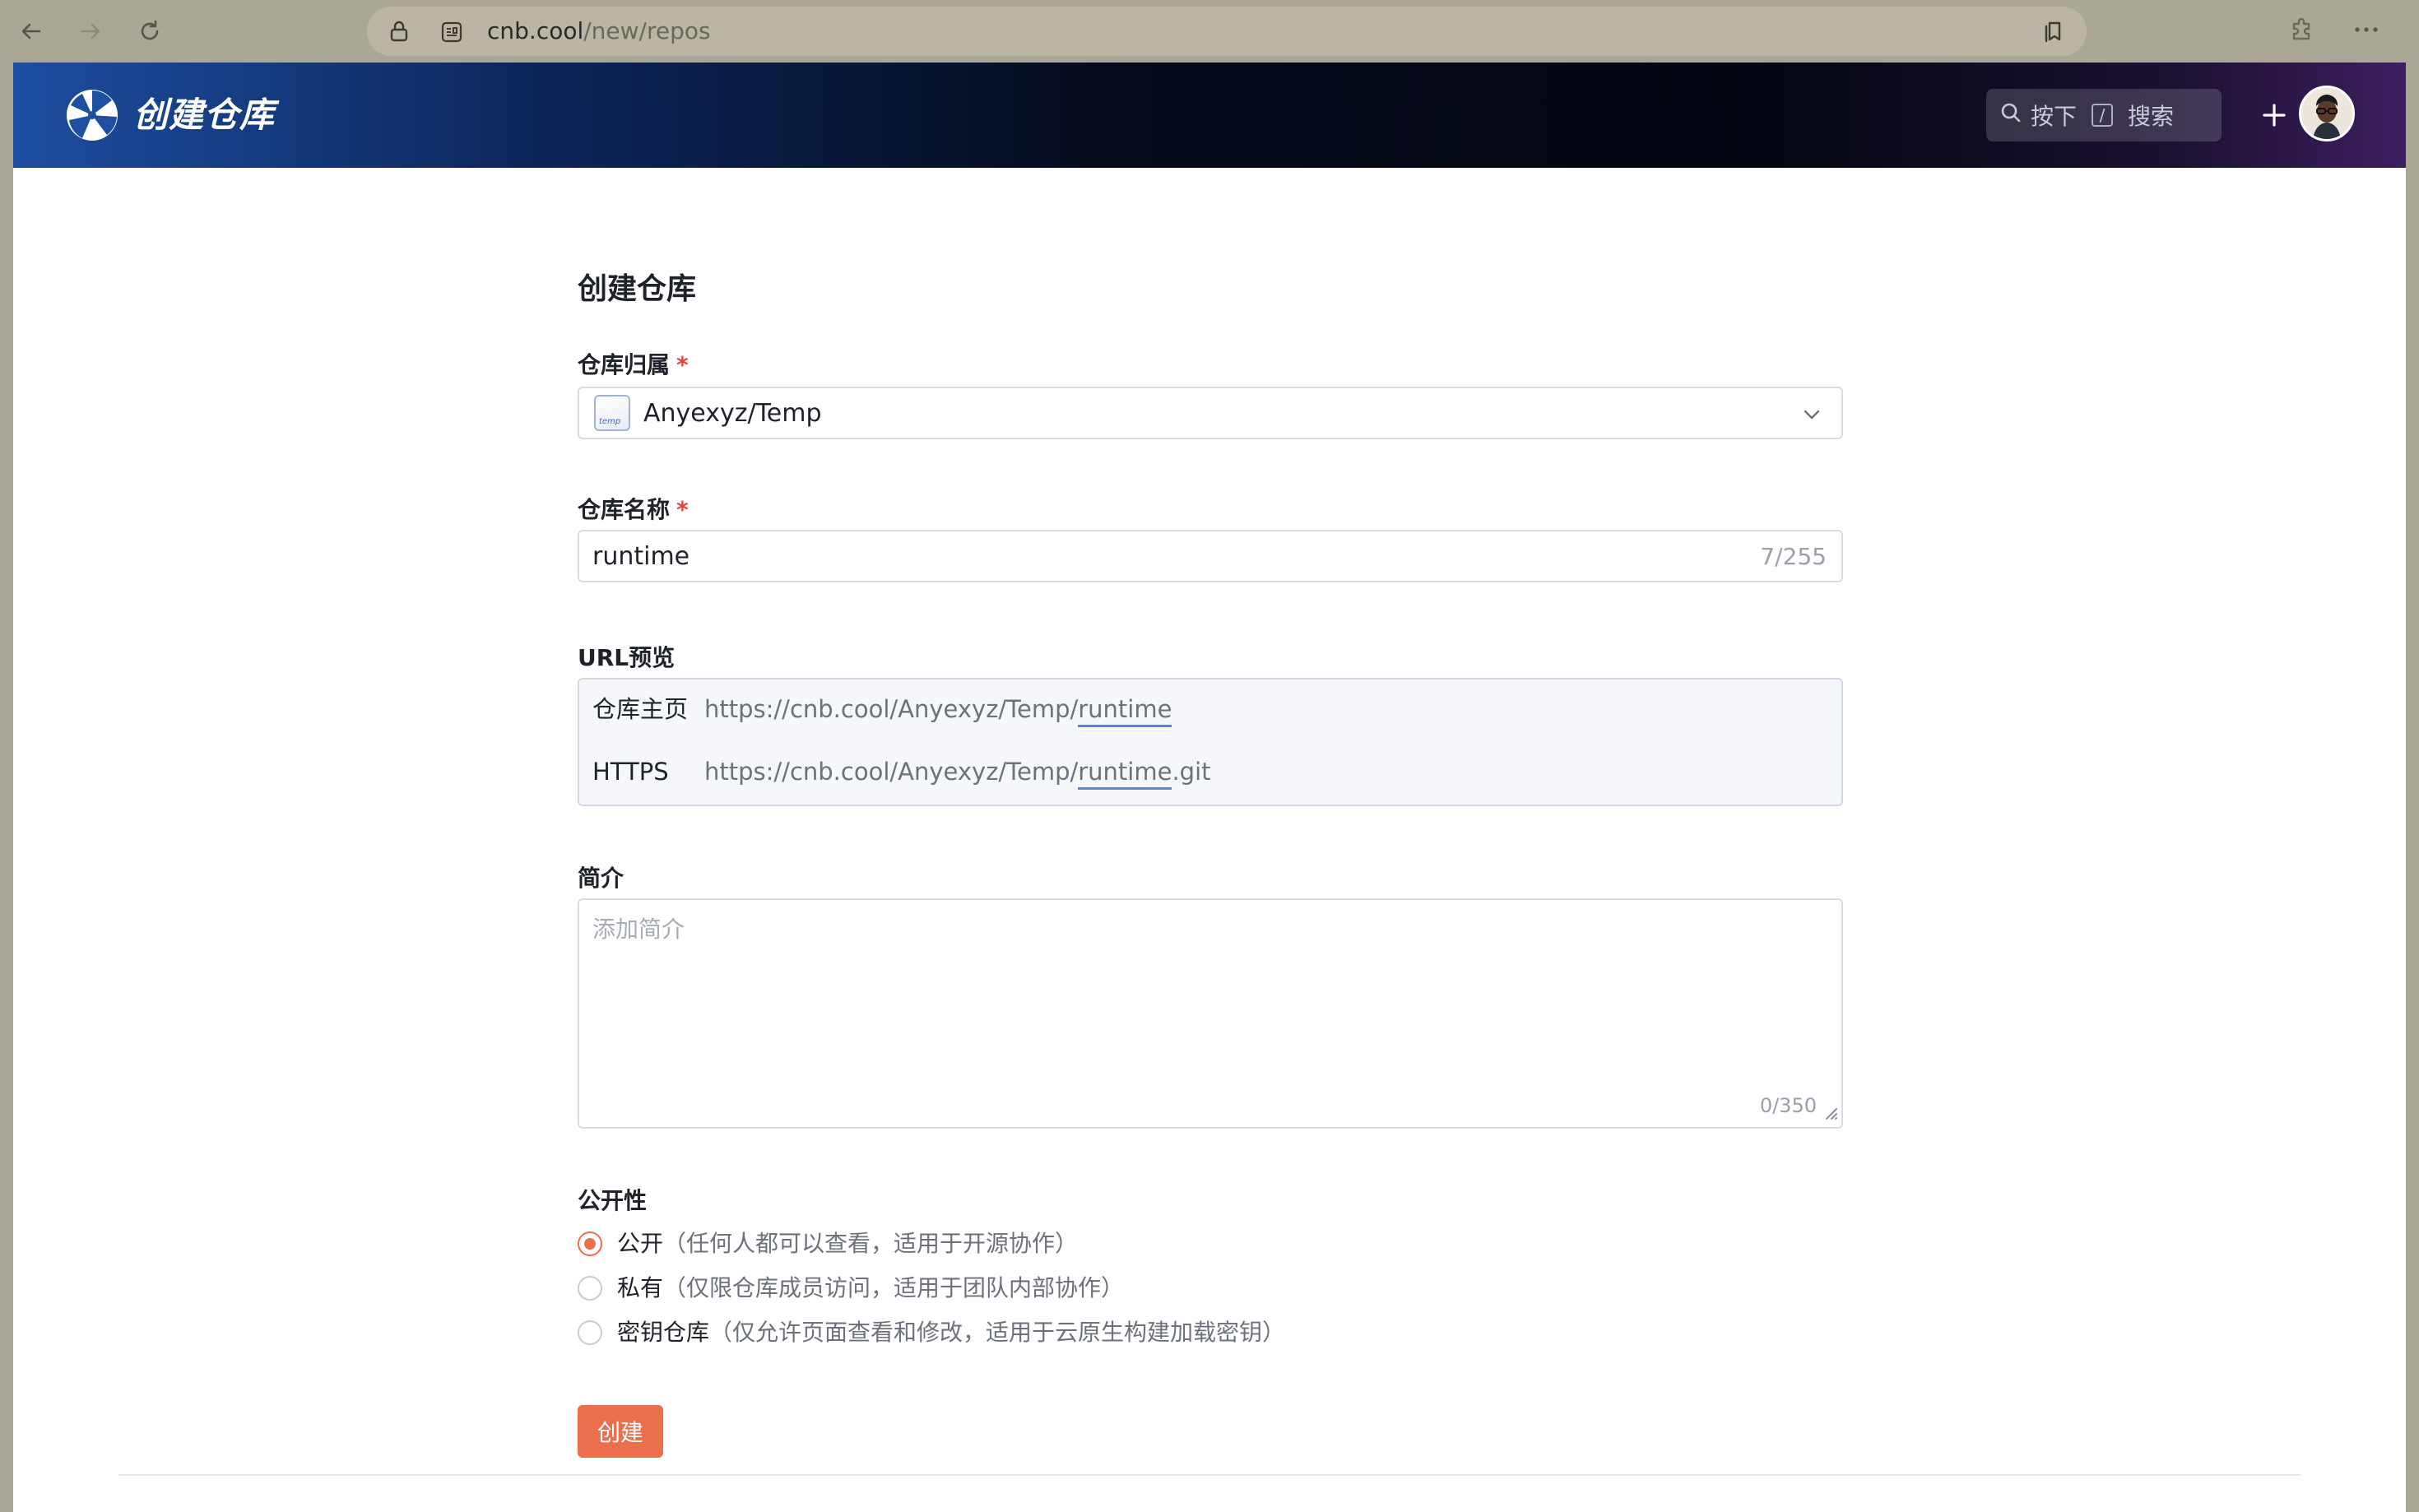 The image size is (2419, 1512). Describe the element at coordinates (732, 413) in the screenshot. I see `owner-value: Anyexyz/Temp` at that location.